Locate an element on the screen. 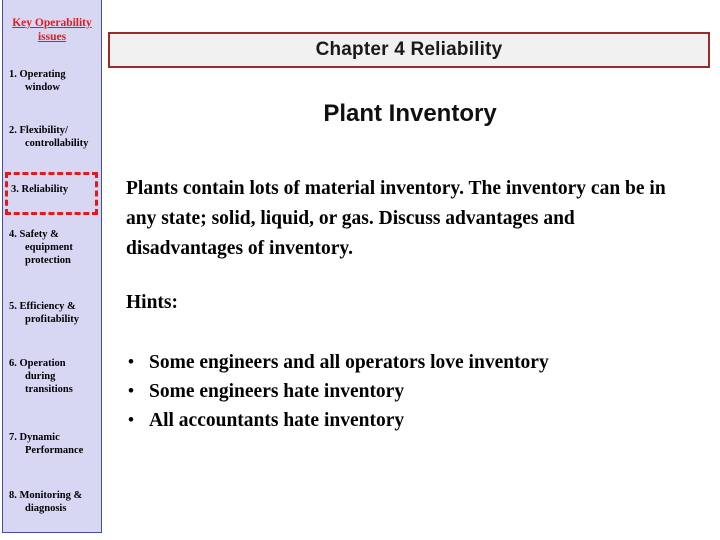 This screenshot has height=540, width=720. sidebar-item-dynamic-performance: 7. Dynamic Performance is located at coordinates (53, 444).